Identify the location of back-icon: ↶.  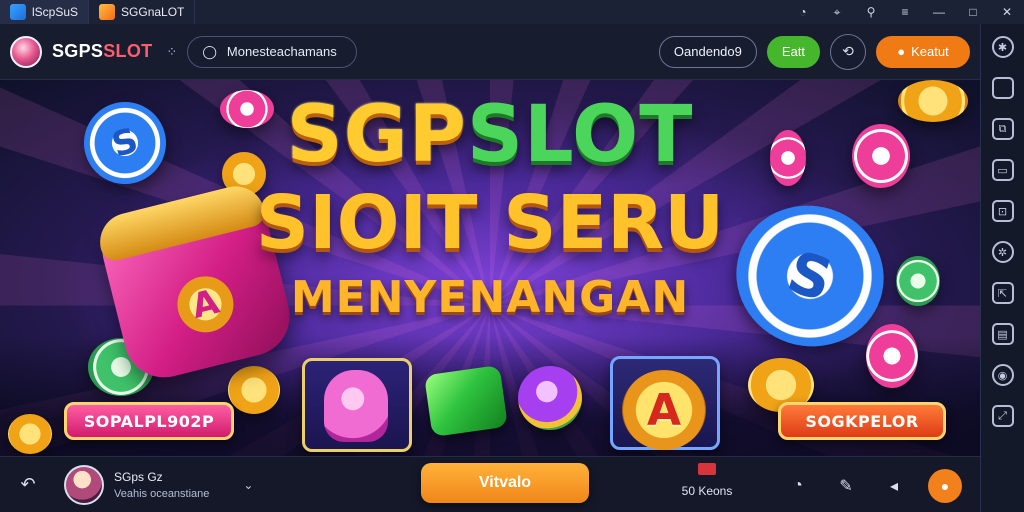
(28, 485).